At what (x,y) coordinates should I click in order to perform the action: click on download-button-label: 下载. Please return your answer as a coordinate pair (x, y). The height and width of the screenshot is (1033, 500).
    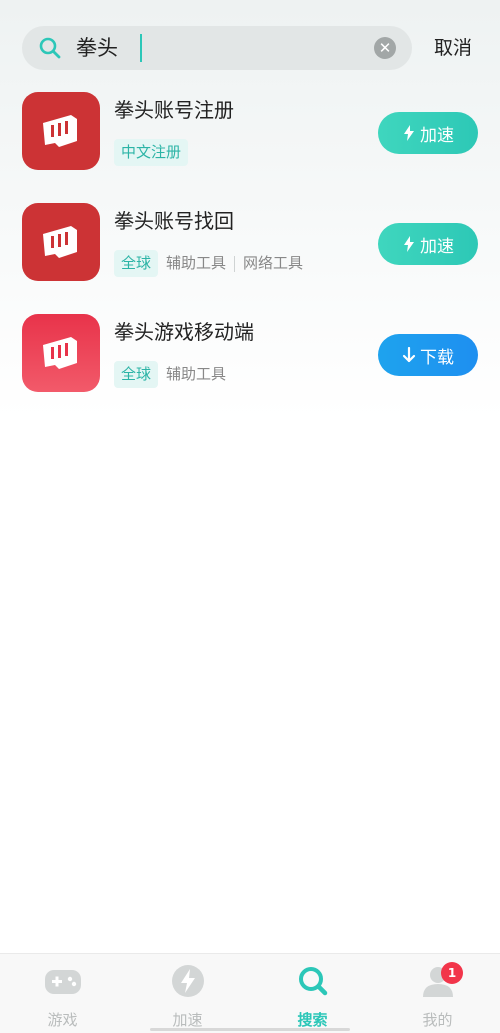
    Looking at the image, I should click on (437, 357).